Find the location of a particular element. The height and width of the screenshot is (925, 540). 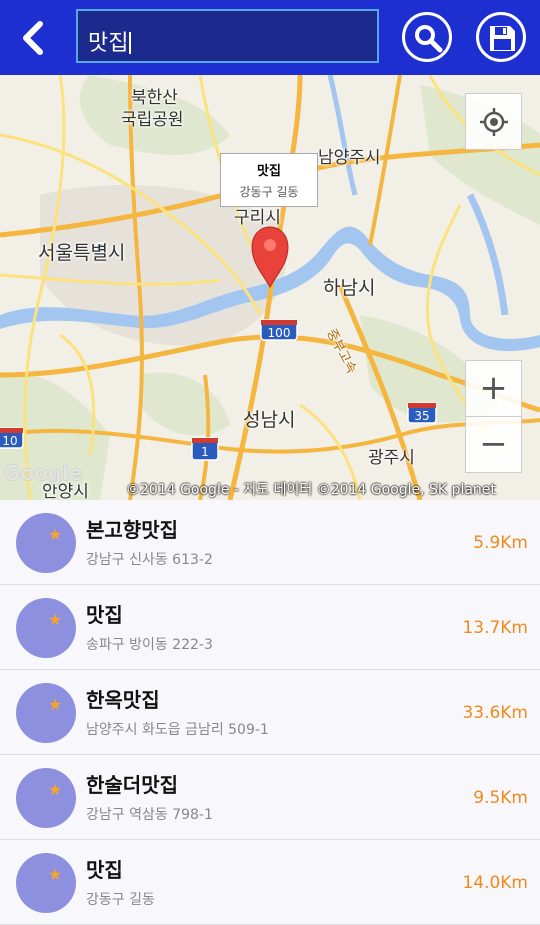

place-address: 강남구 신사동 613-2 is located at coordinates (149, 560).